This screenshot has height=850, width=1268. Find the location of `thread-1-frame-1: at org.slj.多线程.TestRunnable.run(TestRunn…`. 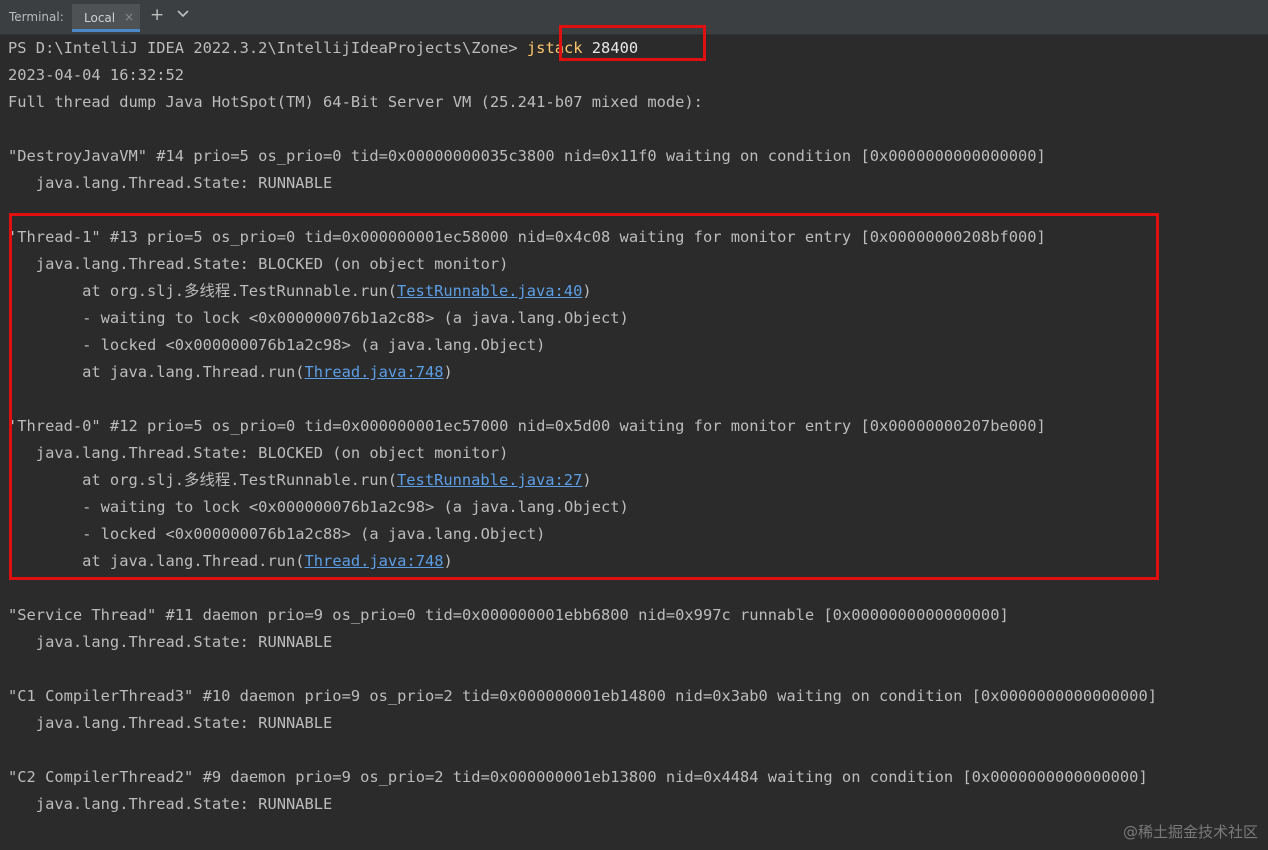

thread-1-frame-1: at org.slj.多线程.TestRunnable.run(TestRunn… is located at coordinates (582, 291).